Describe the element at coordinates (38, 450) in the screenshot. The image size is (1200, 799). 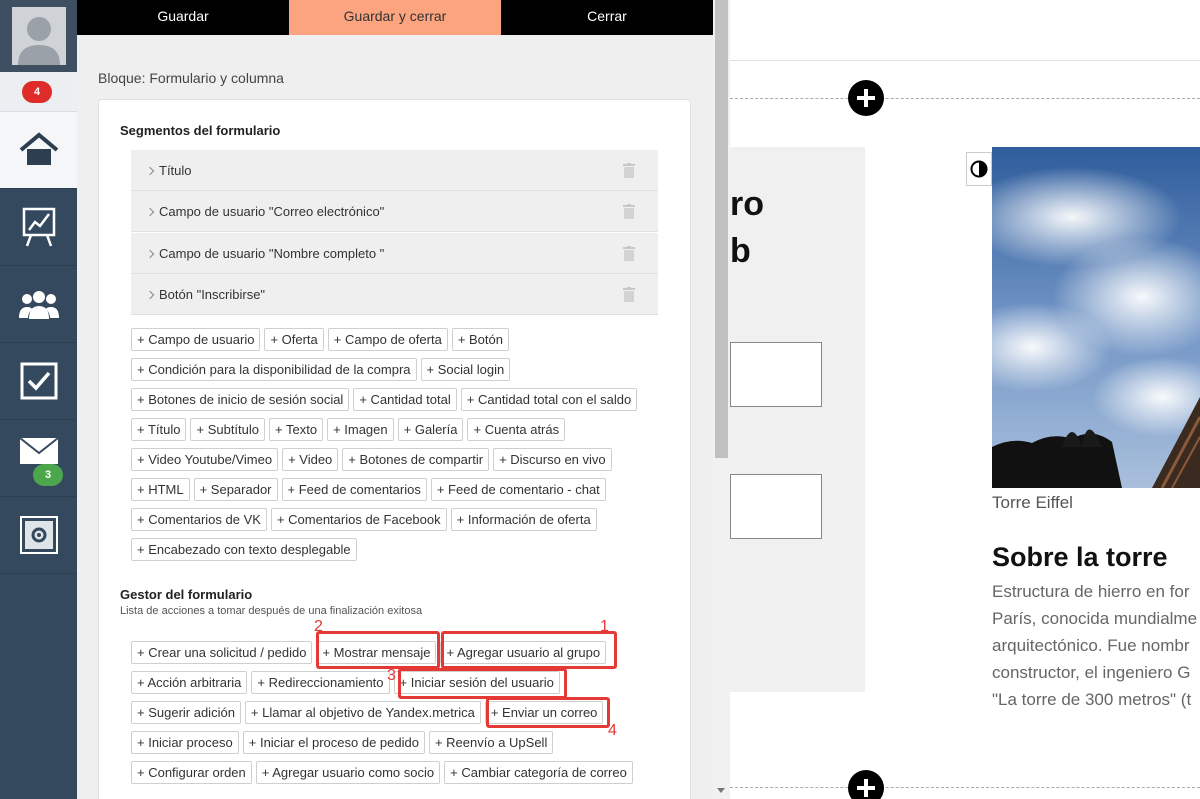
I see `mail-icon` at that location.